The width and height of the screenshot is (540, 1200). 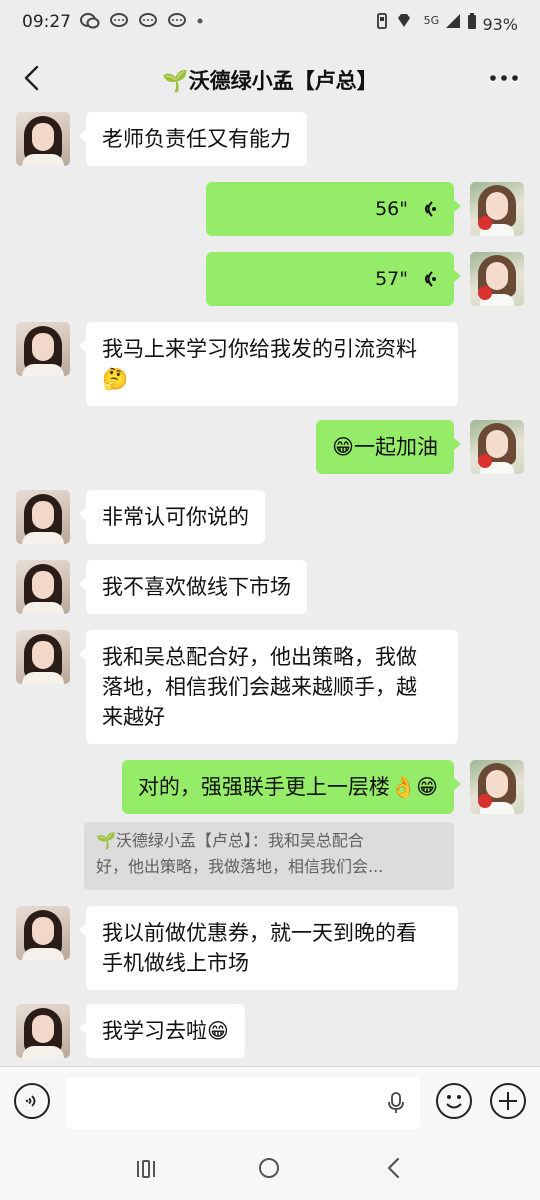 I want to click on back-button, so click(x=32, y=78).